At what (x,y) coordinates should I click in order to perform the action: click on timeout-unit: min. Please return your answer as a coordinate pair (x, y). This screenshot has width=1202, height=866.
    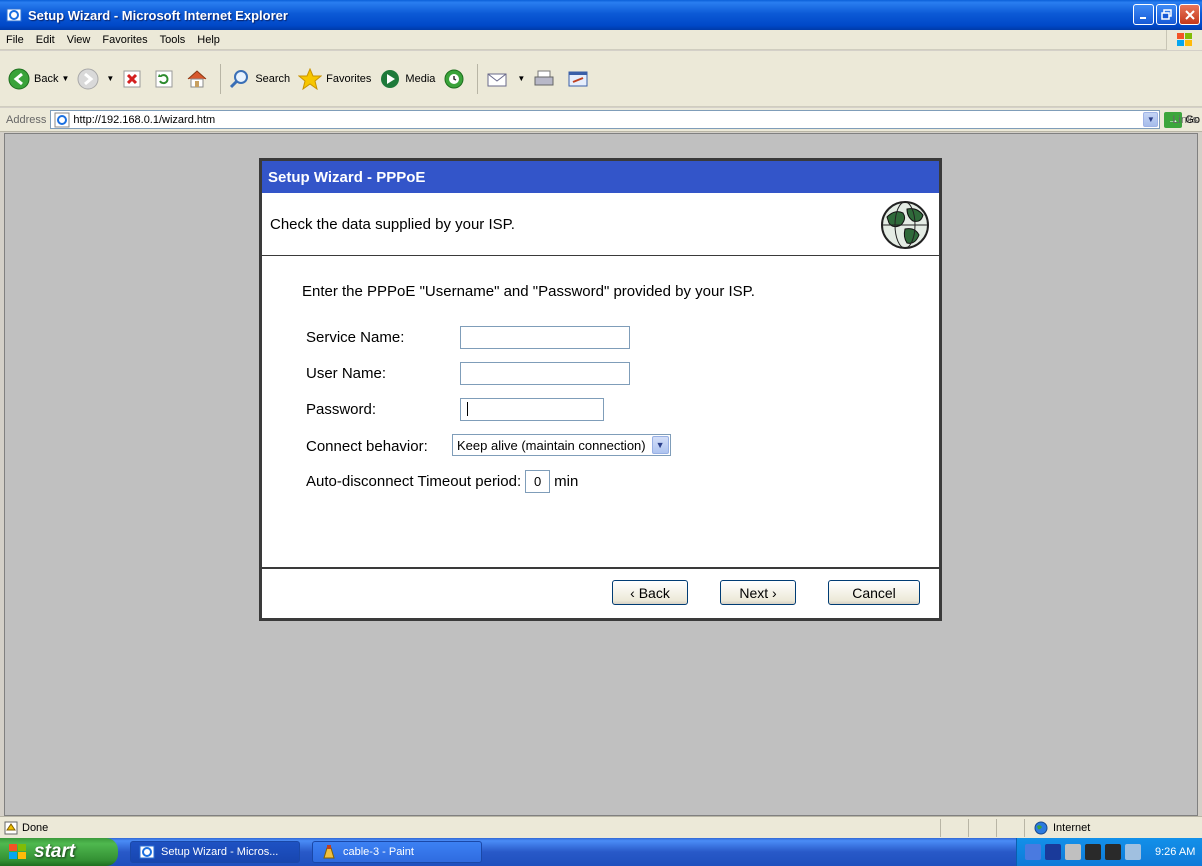
    Looking at the image, I should click on (566, 481).